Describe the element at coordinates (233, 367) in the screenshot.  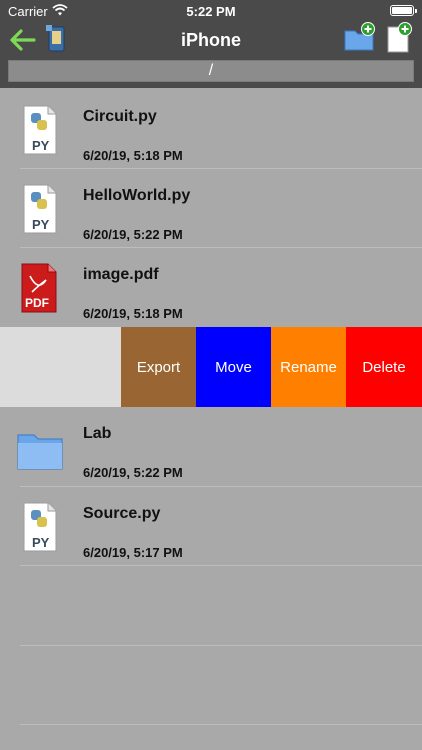
I see `move-button: Move` at that location.